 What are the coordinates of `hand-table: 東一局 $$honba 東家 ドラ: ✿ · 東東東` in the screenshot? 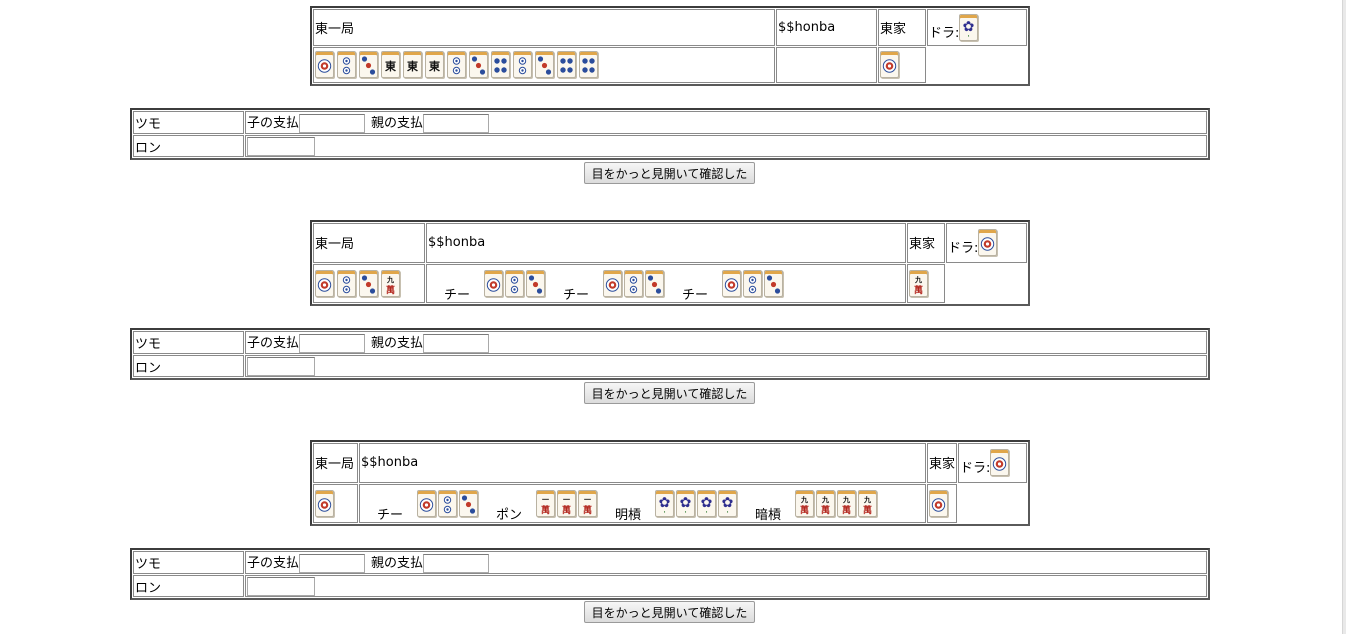 It's located at (670, 46).